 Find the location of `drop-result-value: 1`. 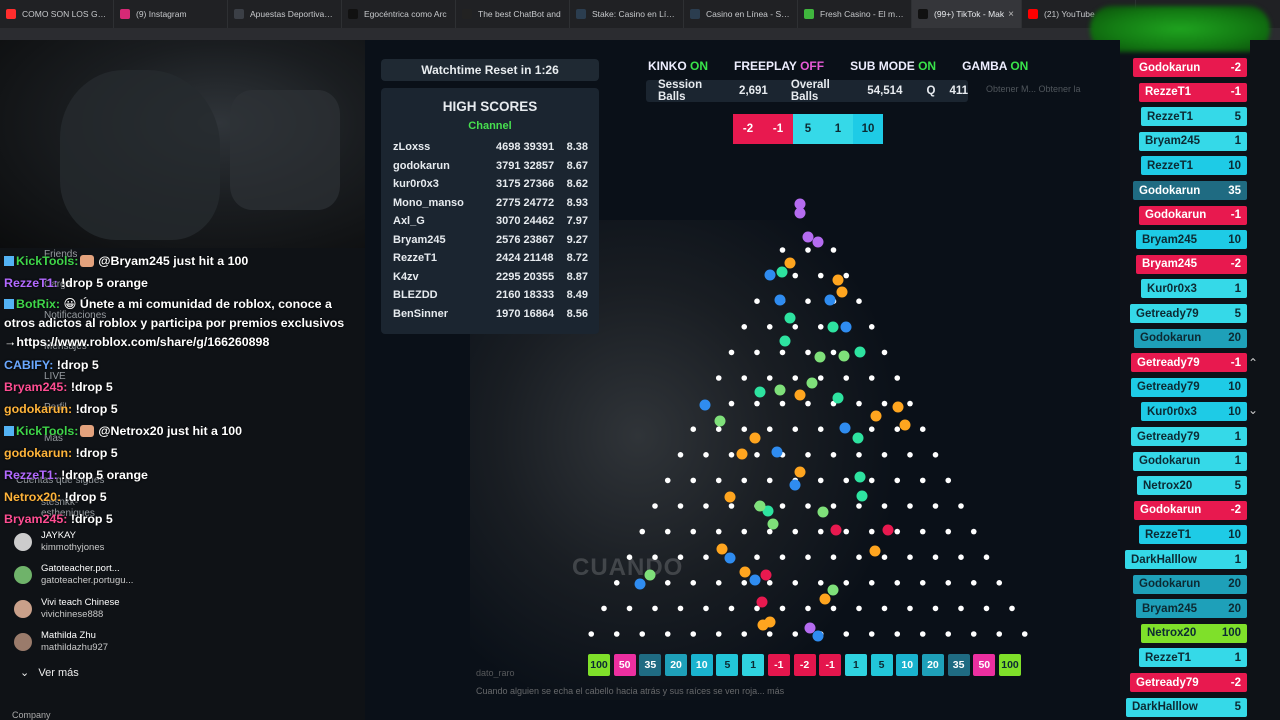

drop-result-value: 1 is located at coordinates (1237, 657).